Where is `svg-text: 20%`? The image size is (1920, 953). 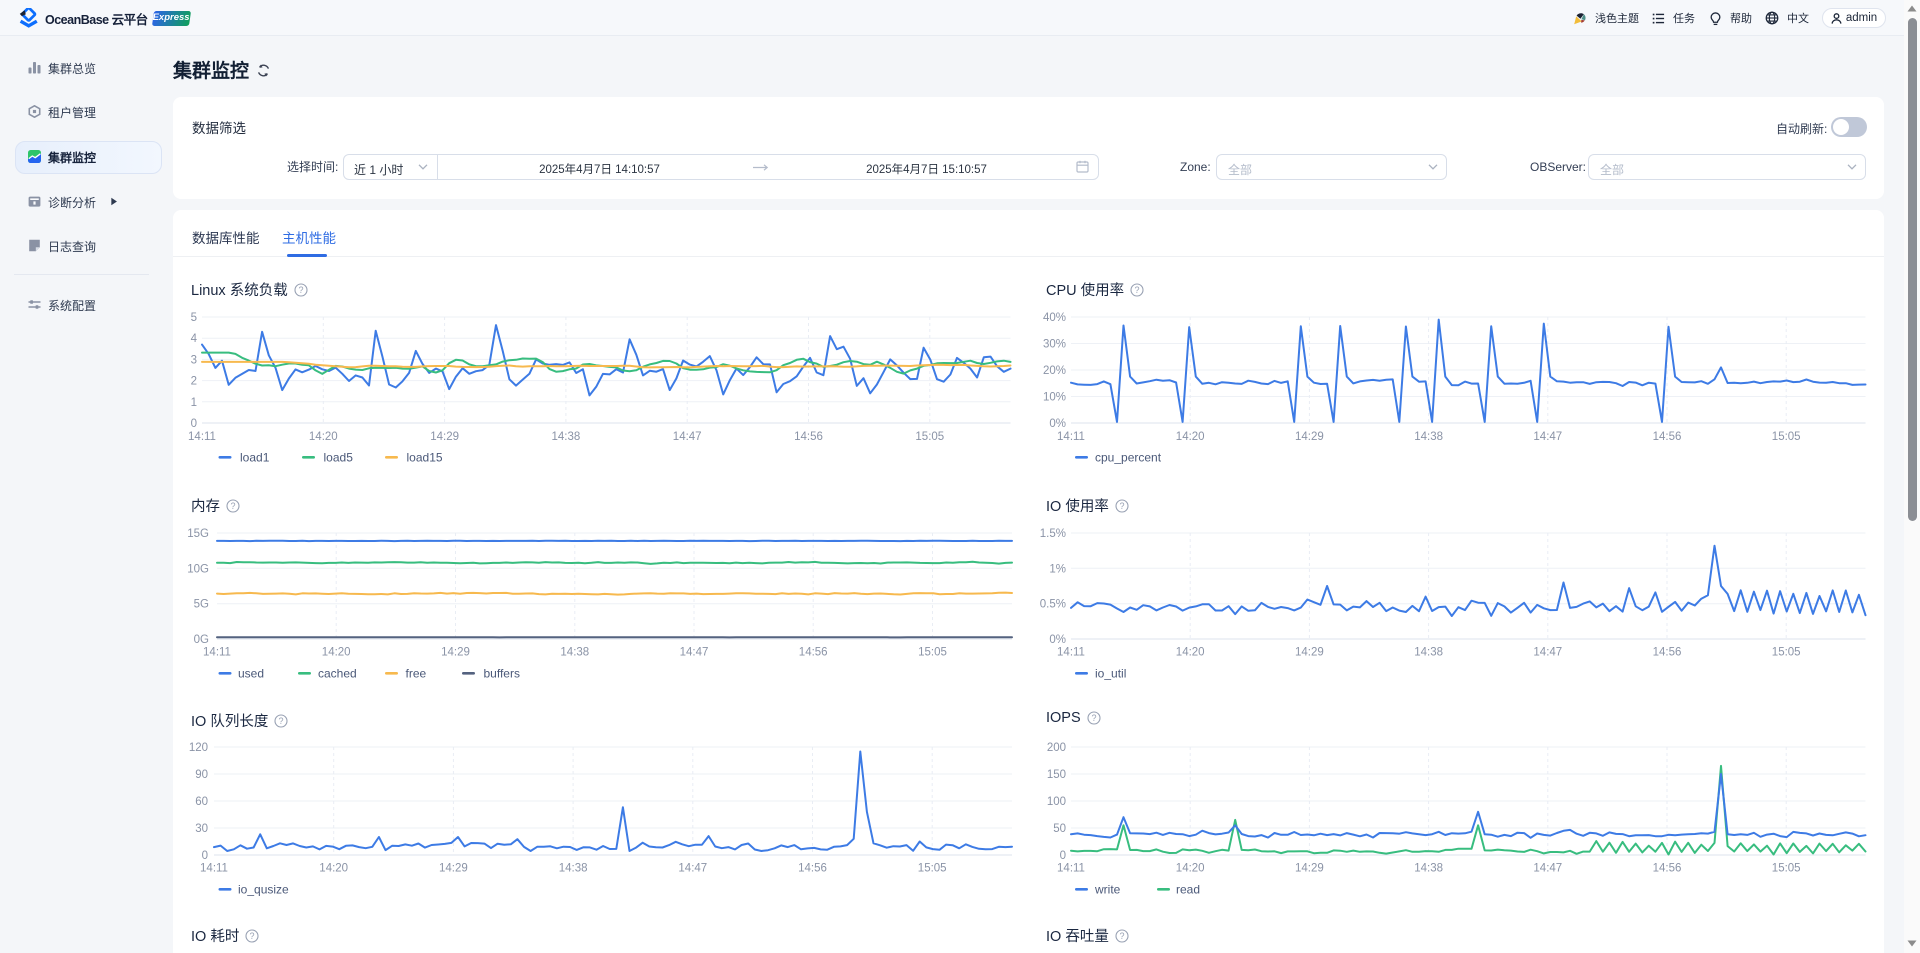
svg-text: 20% is located at coordinates (1054, 371).